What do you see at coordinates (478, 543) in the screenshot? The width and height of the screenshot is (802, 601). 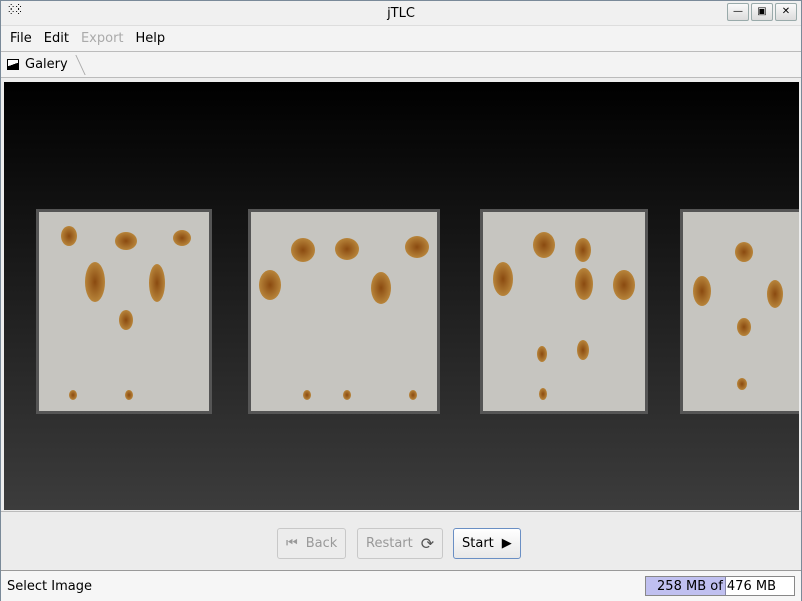 I see `start-label: Start` at bounding box center [478, 543].